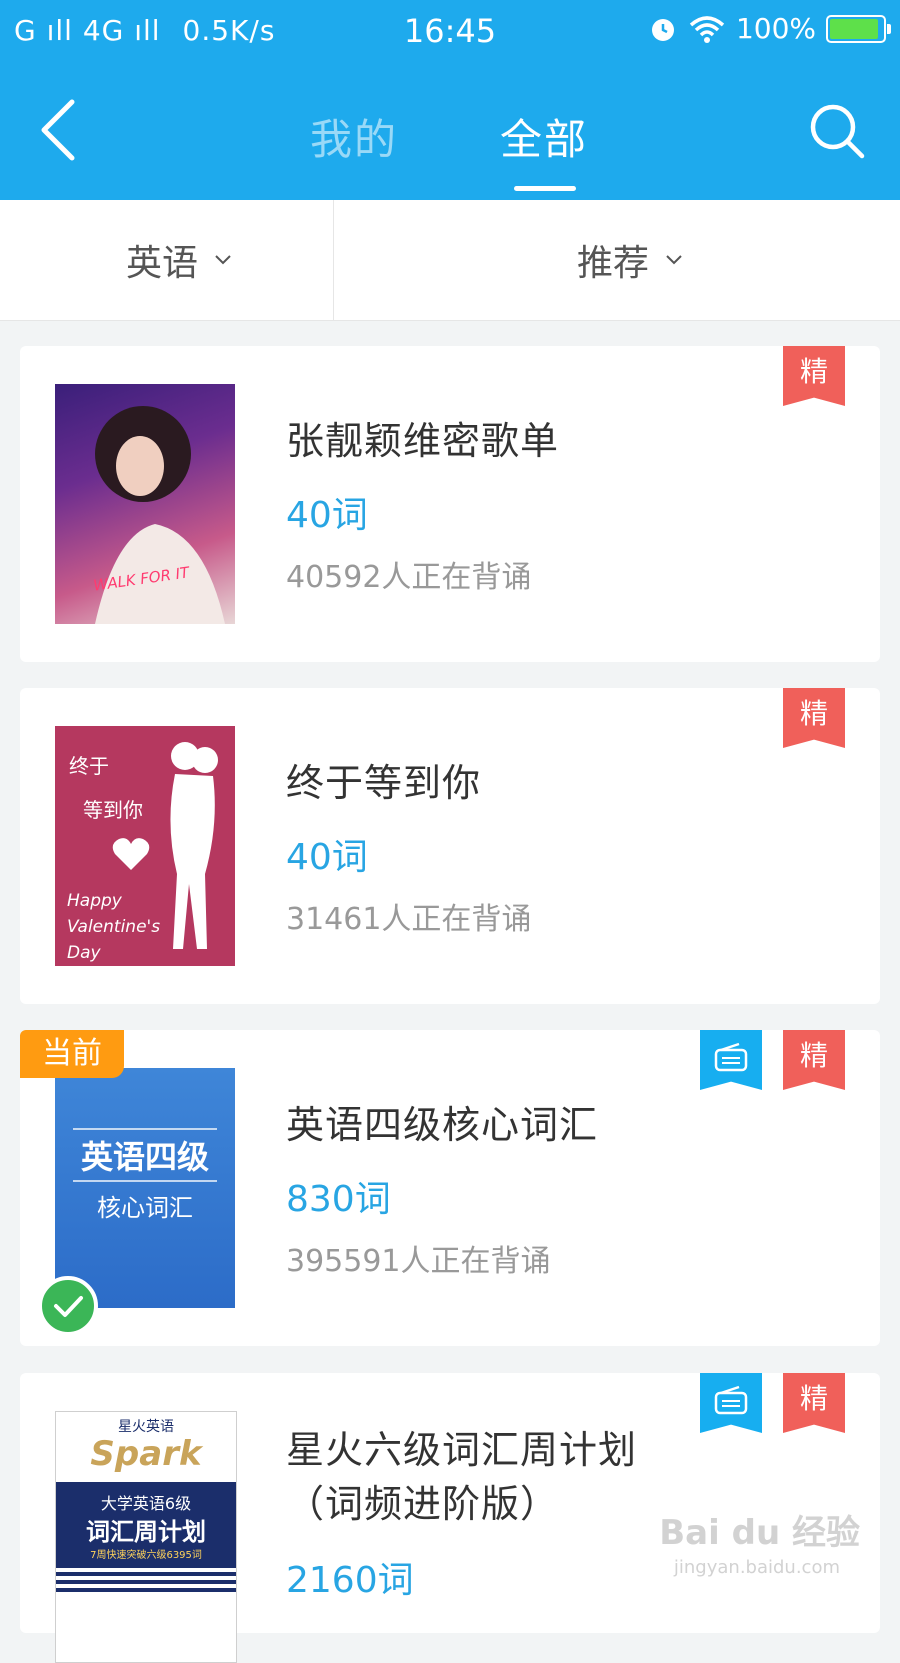 This screenshot has width=900, height=1663. I want to click on cover-brand-cn: 星火英语, so click(146, 1427).